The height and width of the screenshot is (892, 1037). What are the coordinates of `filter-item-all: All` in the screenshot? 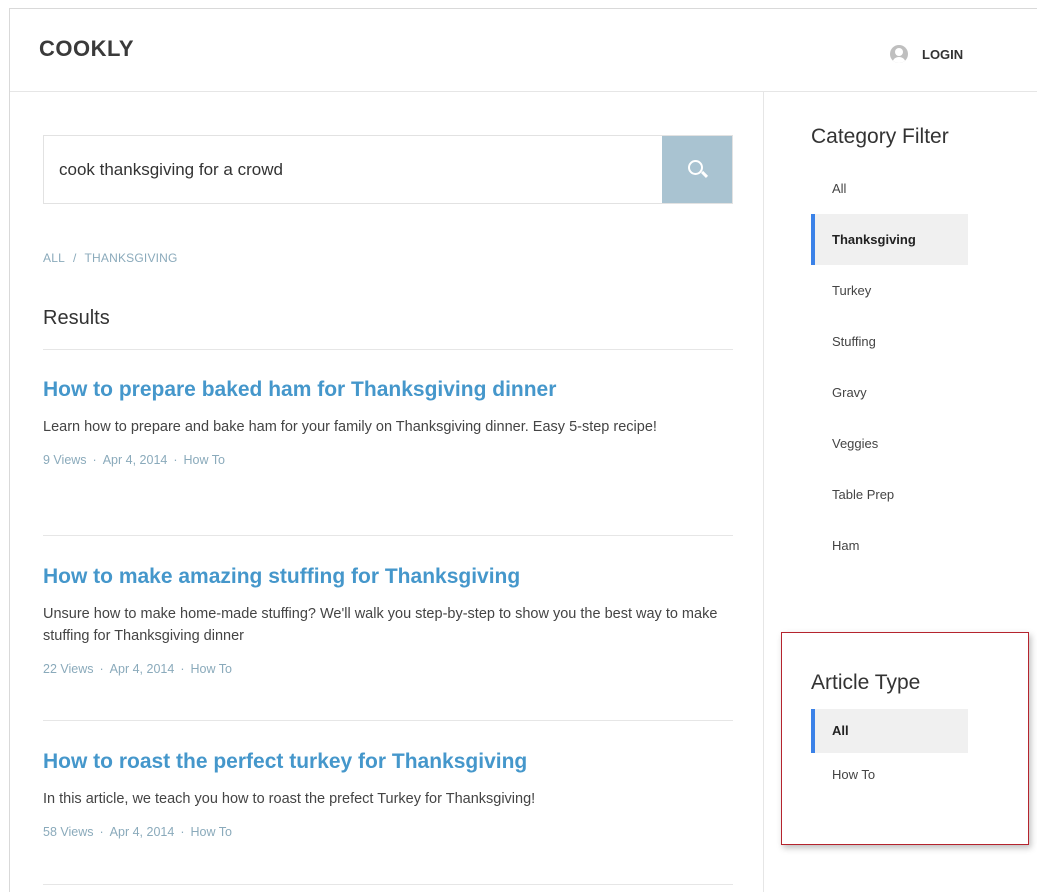 It's located at (889, 188).